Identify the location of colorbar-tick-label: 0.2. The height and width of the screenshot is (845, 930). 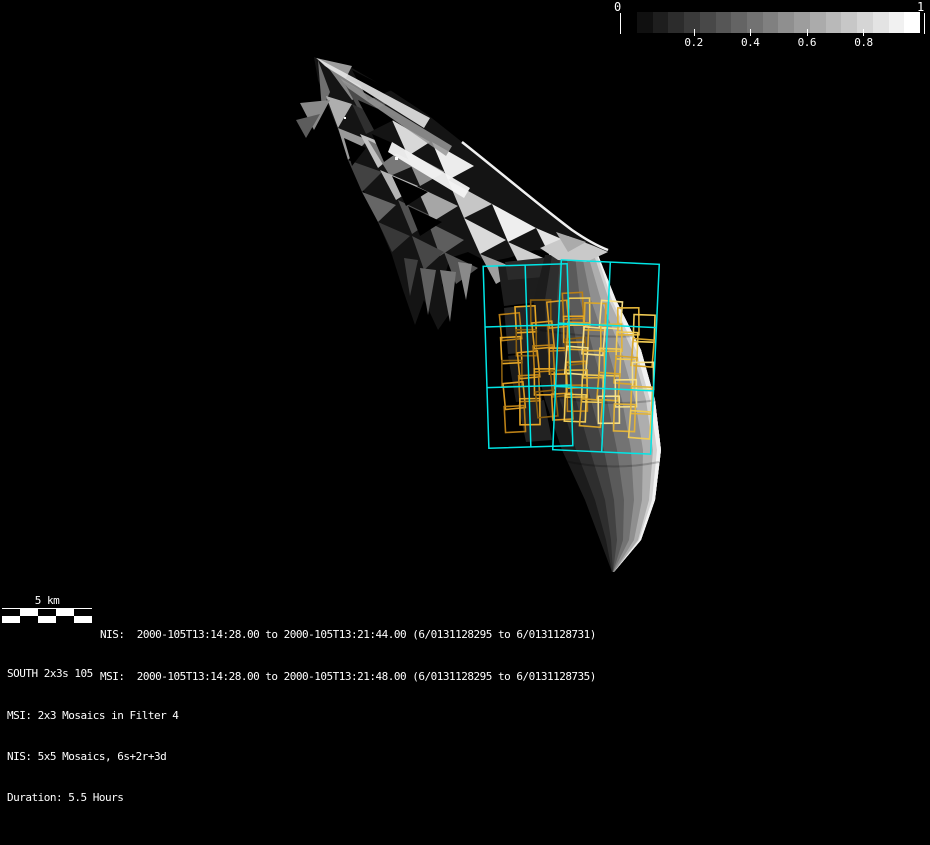
(693, 42).